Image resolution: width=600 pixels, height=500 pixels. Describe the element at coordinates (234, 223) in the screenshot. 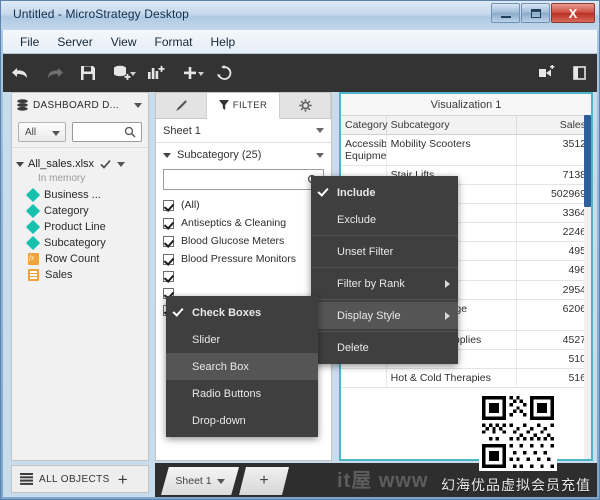

I see `filter-option-label: Antiseptics & Cleaning` at that location.